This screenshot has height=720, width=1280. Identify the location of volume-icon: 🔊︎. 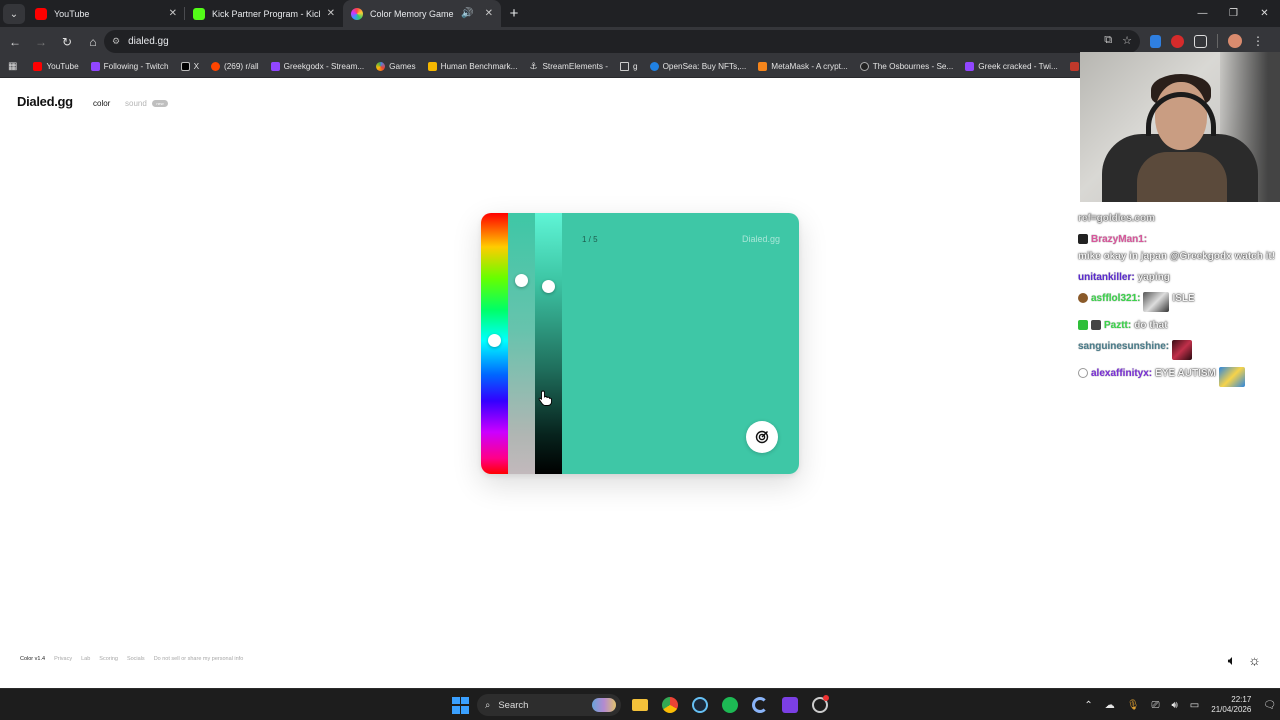
(1174, 705).